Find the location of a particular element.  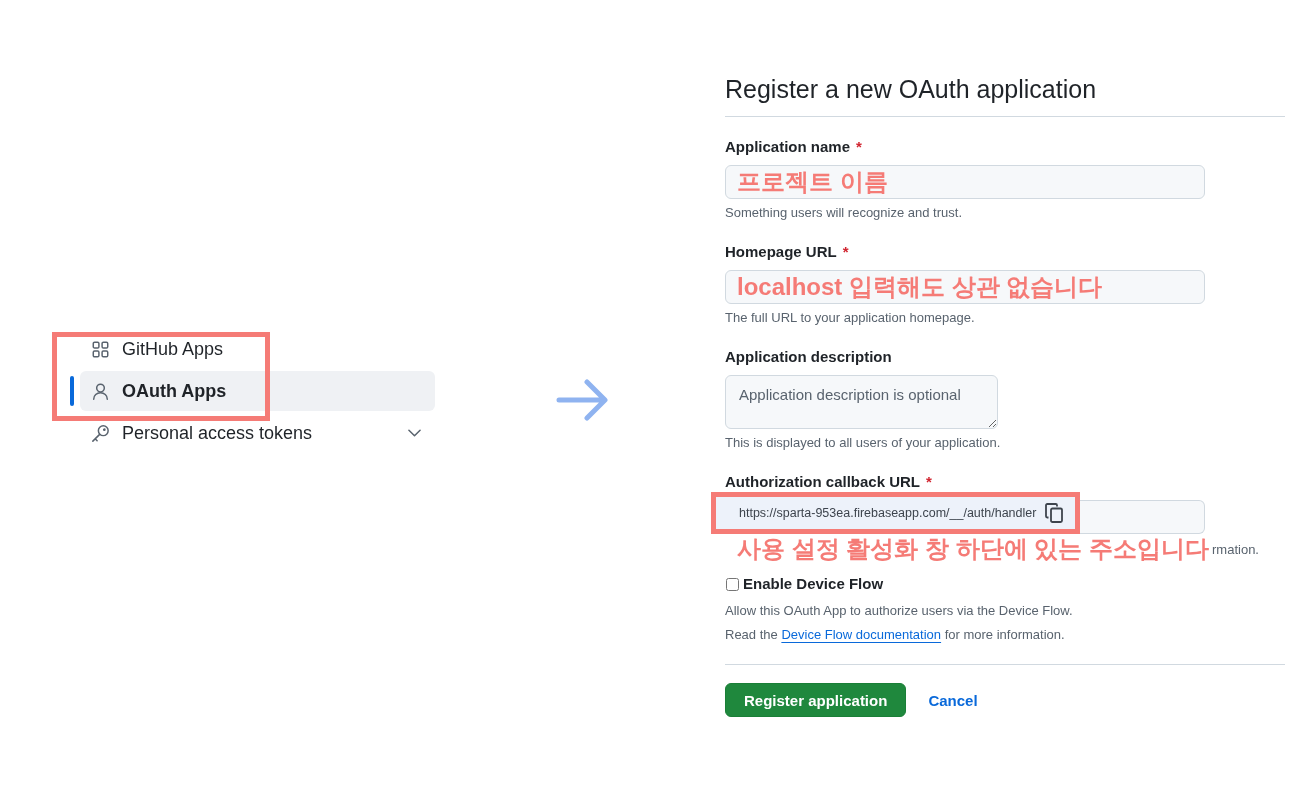

annotation-text: 프로젝트 이름 is located at coordinates (812, 182).